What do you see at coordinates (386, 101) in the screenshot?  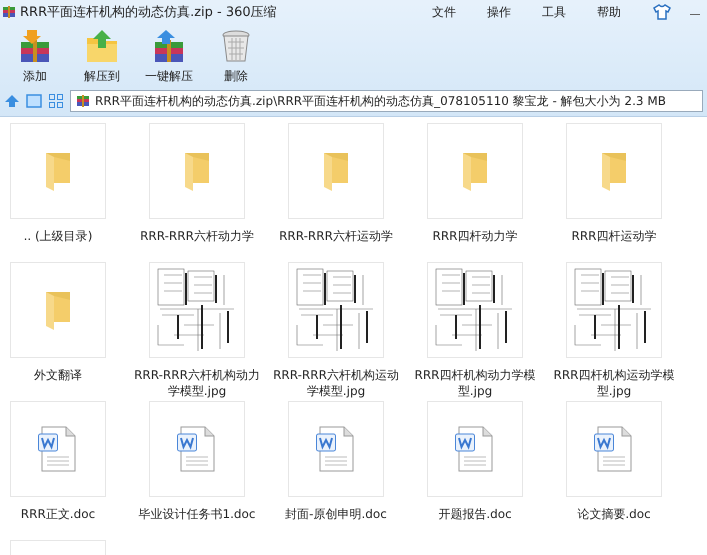 I see `path-field: RRR平面连杆机构的动态仿真.zip\RRR平面连杆机构的动态仿真_078105110 黎宝龙 - 解包大小为 2.3 MB` at bounding box center [386, 101].